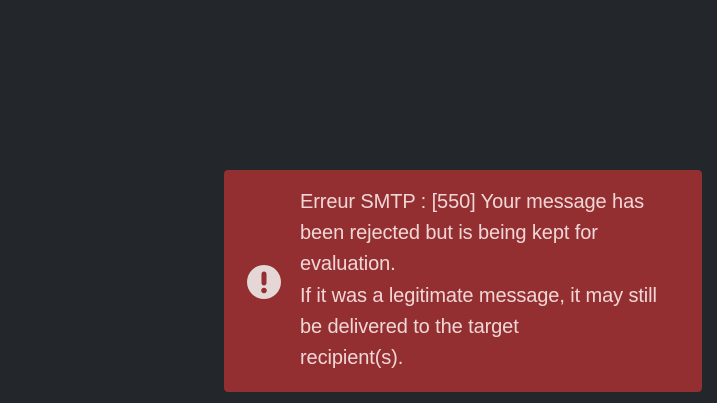 This screenshot has height=403, width=717. What do you see at coordinates (352, 358) in the screenshot?
I see `toast-message-line: recipient(s).` at bounding box center [352, 358].